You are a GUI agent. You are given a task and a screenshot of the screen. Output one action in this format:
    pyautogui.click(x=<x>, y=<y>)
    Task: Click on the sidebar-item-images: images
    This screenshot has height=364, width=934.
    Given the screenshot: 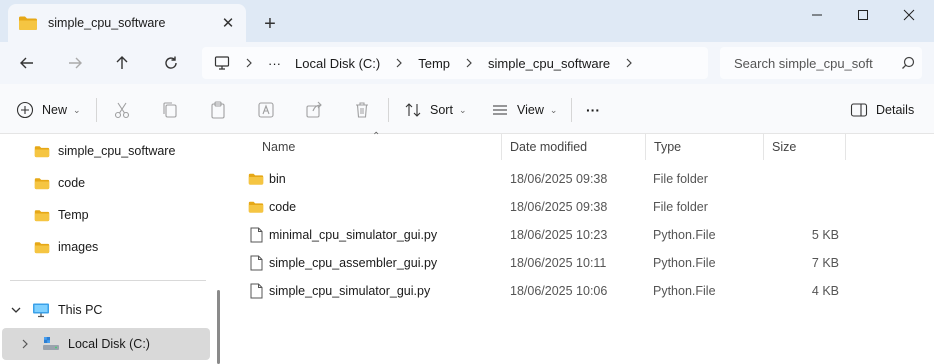 What is the action you would take?
    pyautogui.click(x=66, y=247)
    